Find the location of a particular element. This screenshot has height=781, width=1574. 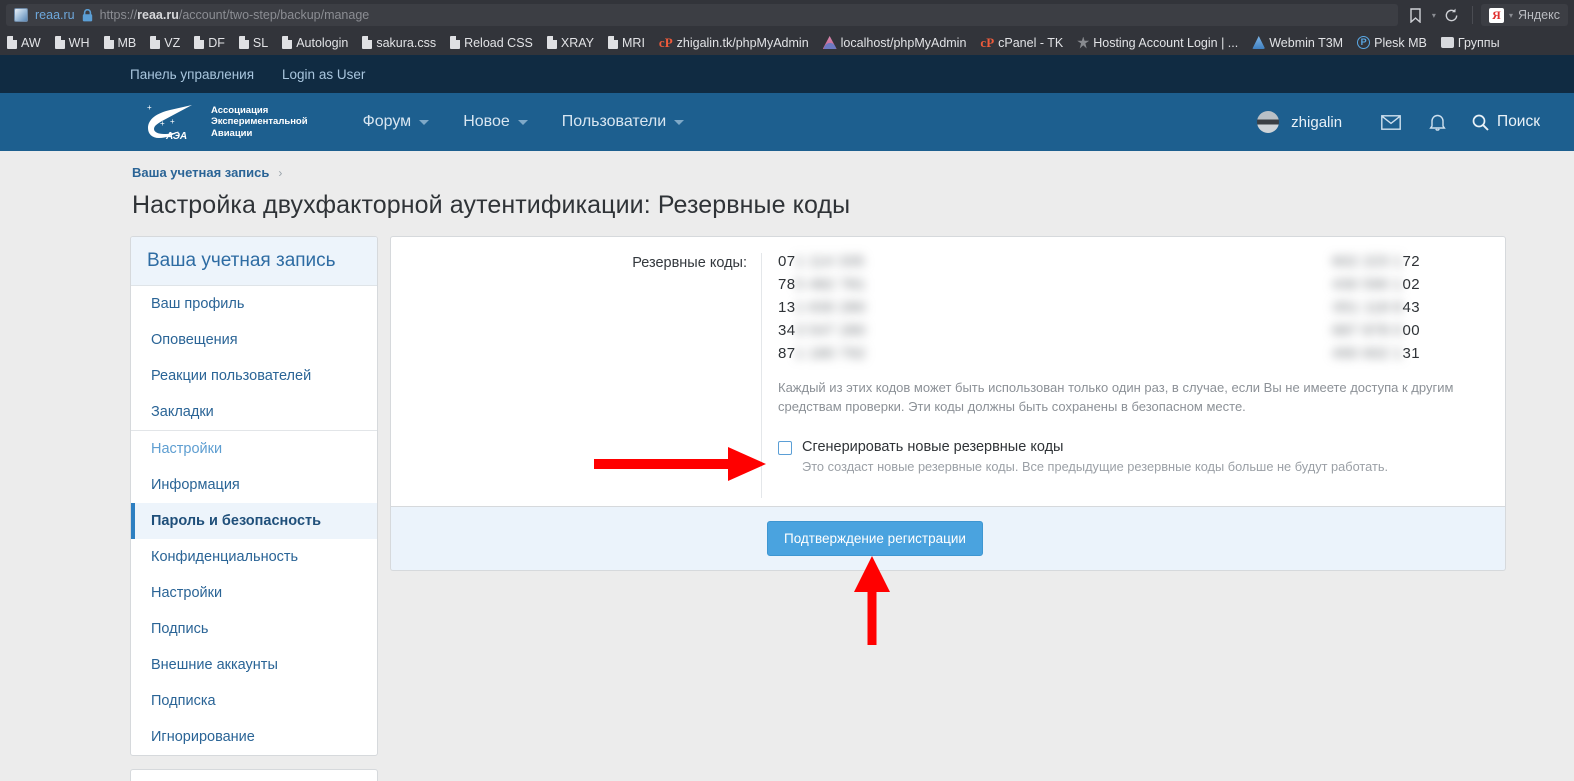

logout-box: Выйти is located at coordinates (254, 775).